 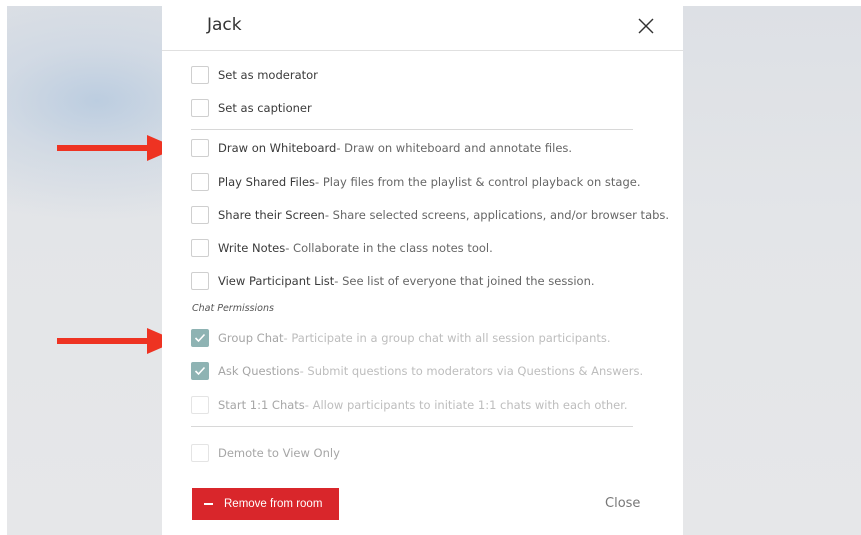 I want to click on direct-chats-checkbox, so click(x=200, y=405).